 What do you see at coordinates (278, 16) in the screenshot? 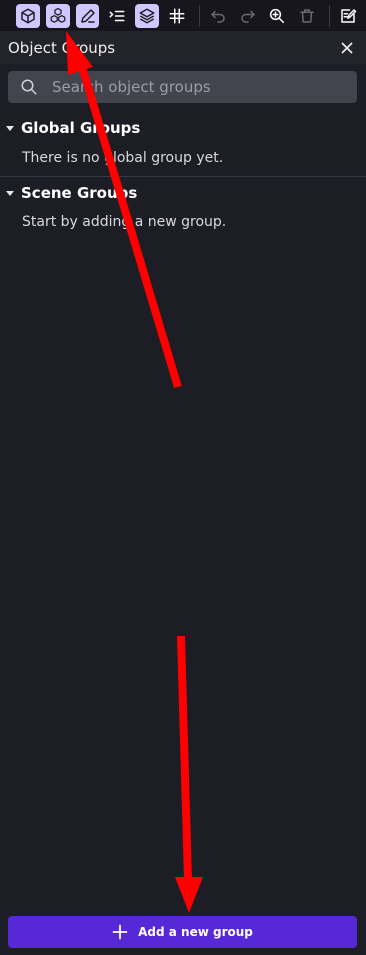
I see `zoom-icon` at bounding box center [278, 16].